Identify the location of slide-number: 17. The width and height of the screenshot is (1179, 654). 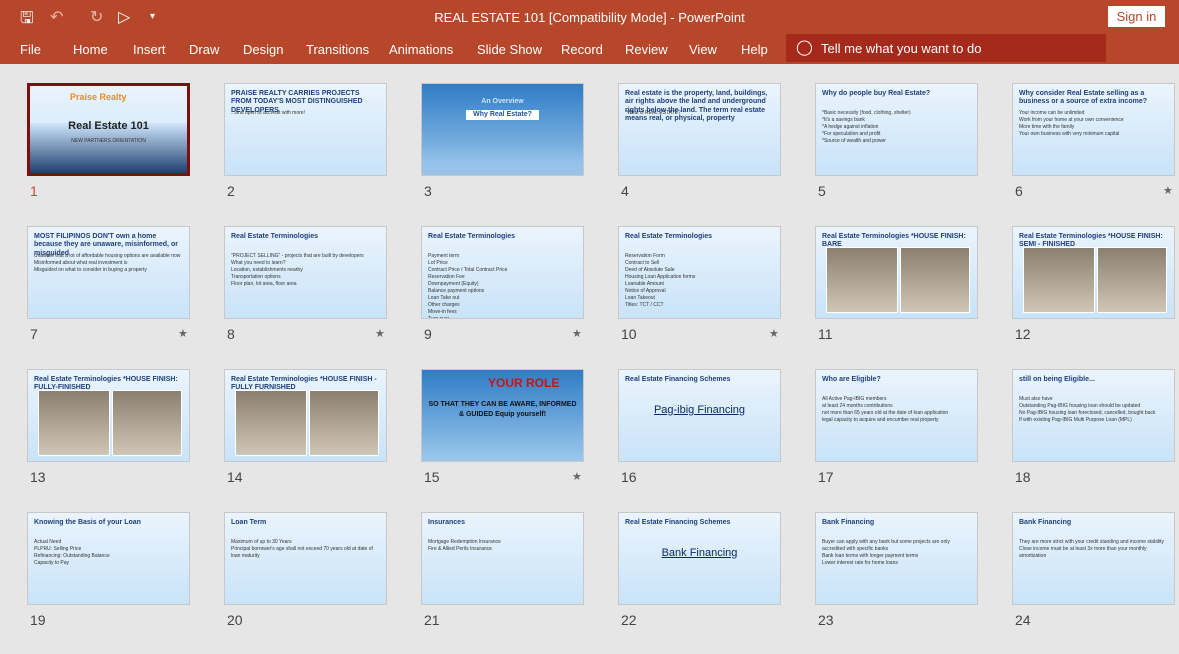
(826, 477).